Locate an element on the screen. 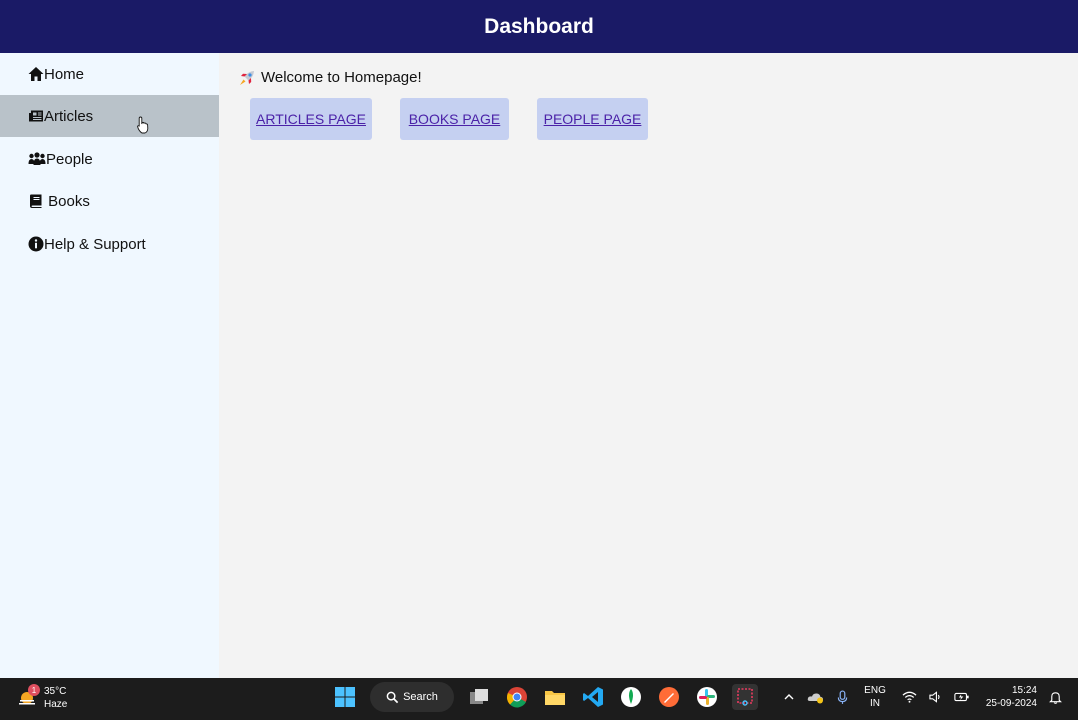  books-page-button: BOOKS PAGE is located at coordinates (454, 119).